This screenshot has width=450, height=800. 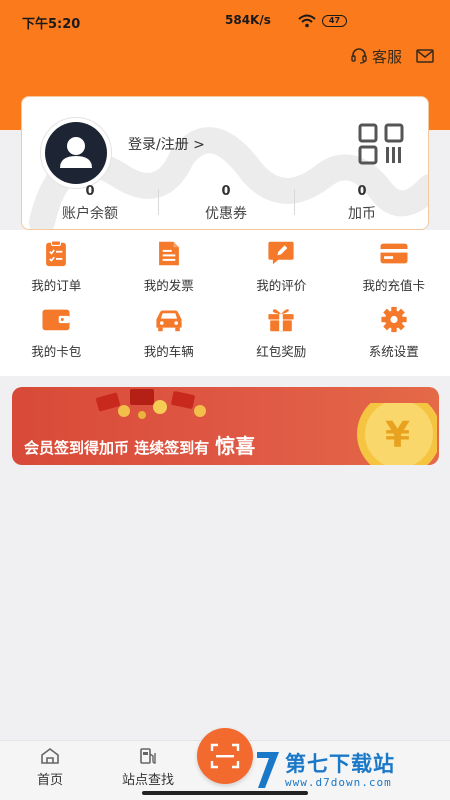 What do you see at coordinates (169, 321) in the screenshot?
I see `car-icon` at bounding box center [169, 321].